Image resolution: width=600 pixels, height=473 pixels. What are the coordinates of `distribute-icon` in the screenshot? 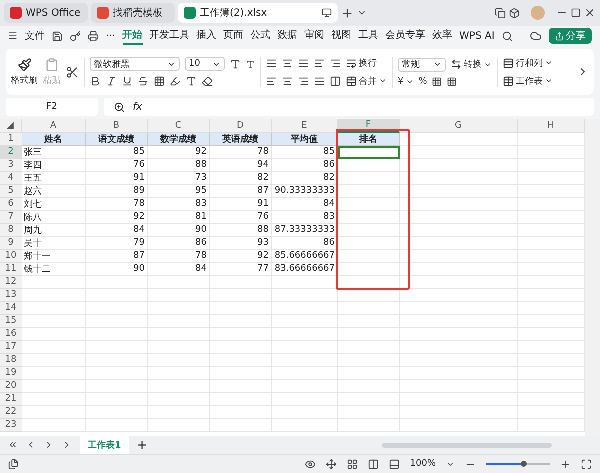 It's located at (335, 81).